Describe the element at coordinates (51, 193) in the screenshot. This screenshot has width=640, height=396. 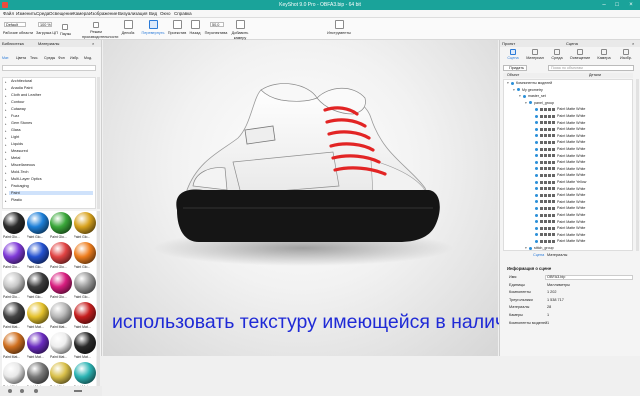
I see `library-tree-item: Paint` at that location.